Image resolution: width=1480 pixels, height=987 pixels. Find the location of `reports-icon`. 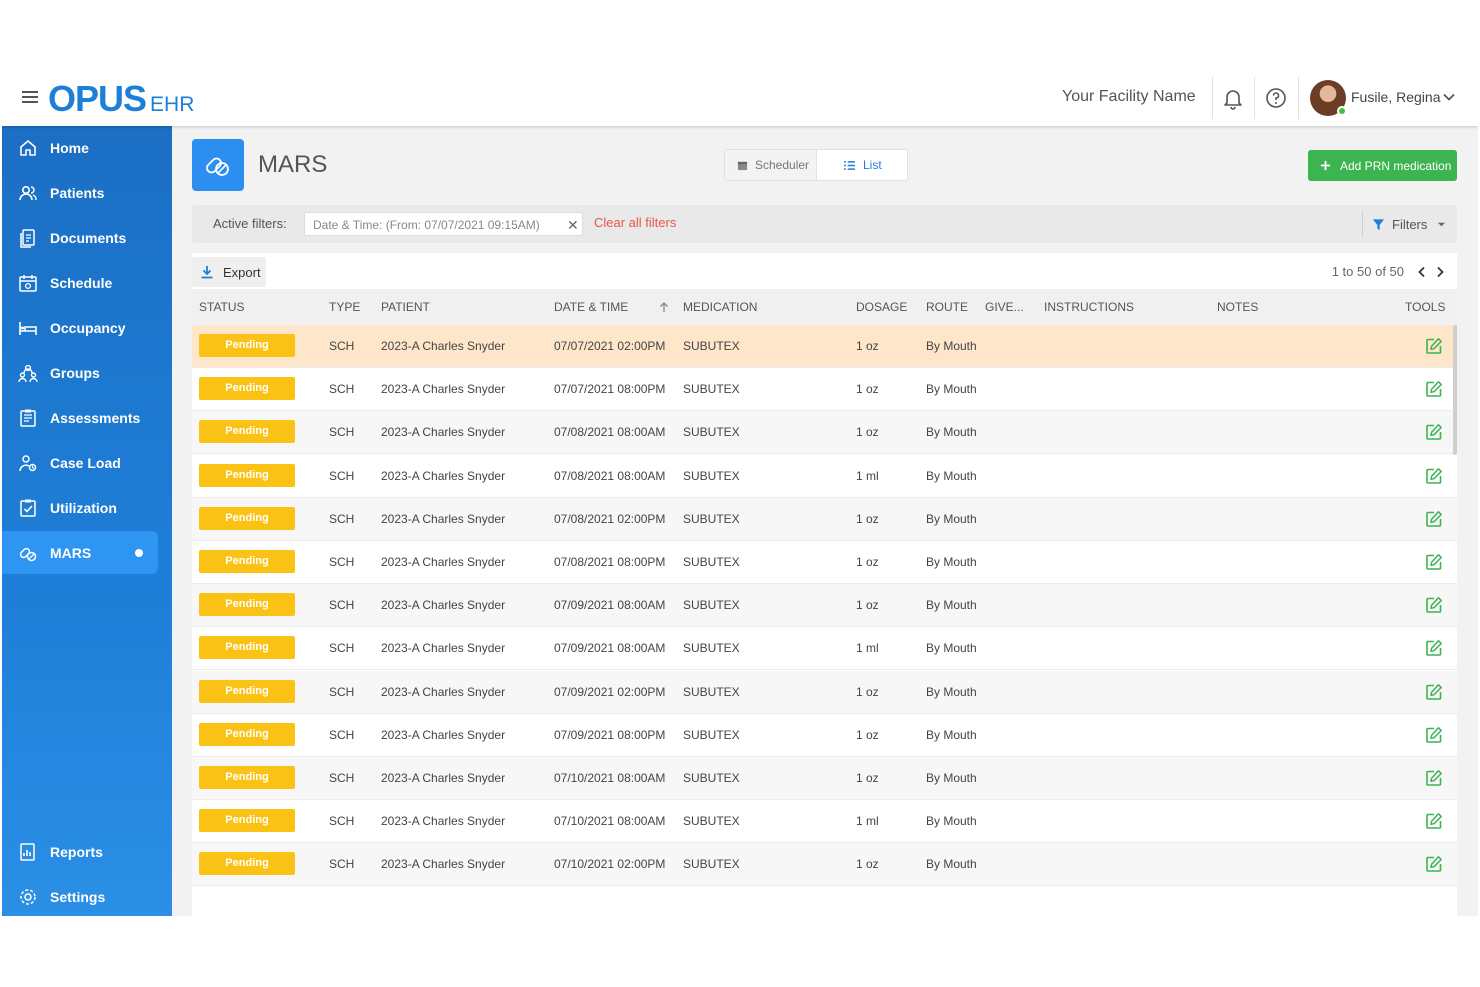

reports-icon is located at coordinates (27, 851).